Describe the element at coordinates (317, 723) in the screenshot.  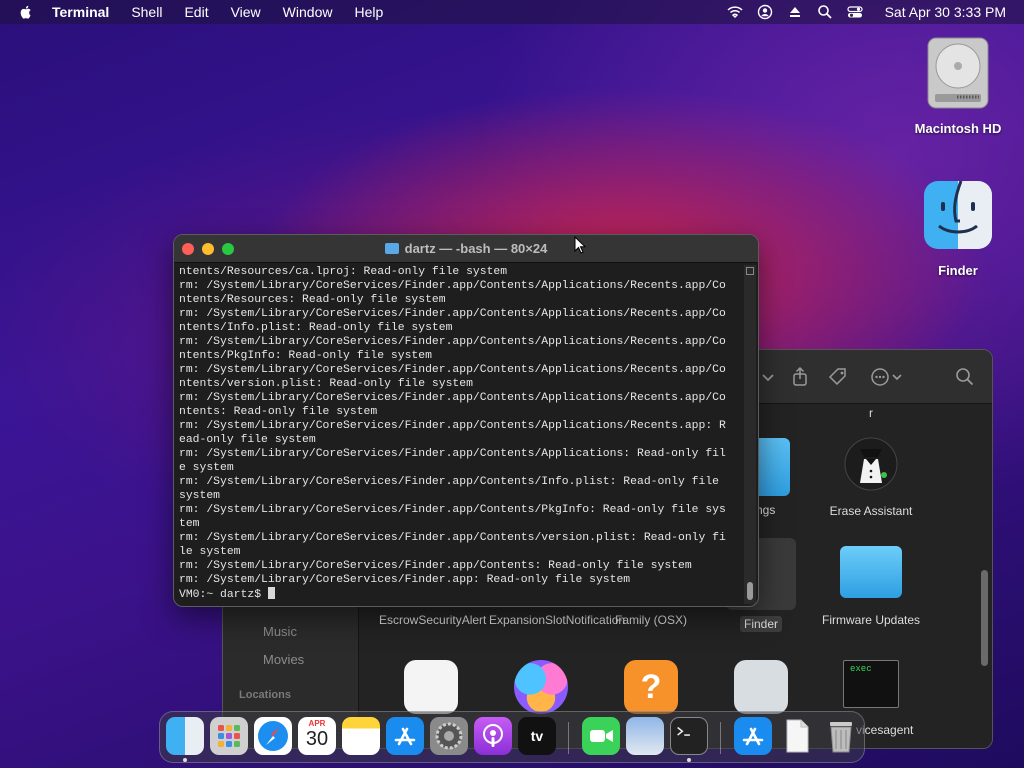
I see `calendar-month: APR` at that location.